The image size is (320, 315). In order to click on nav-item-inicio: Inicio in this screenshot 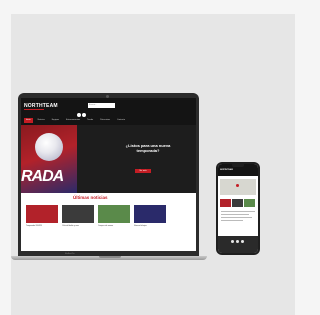, I will do `click(28, 120)`.